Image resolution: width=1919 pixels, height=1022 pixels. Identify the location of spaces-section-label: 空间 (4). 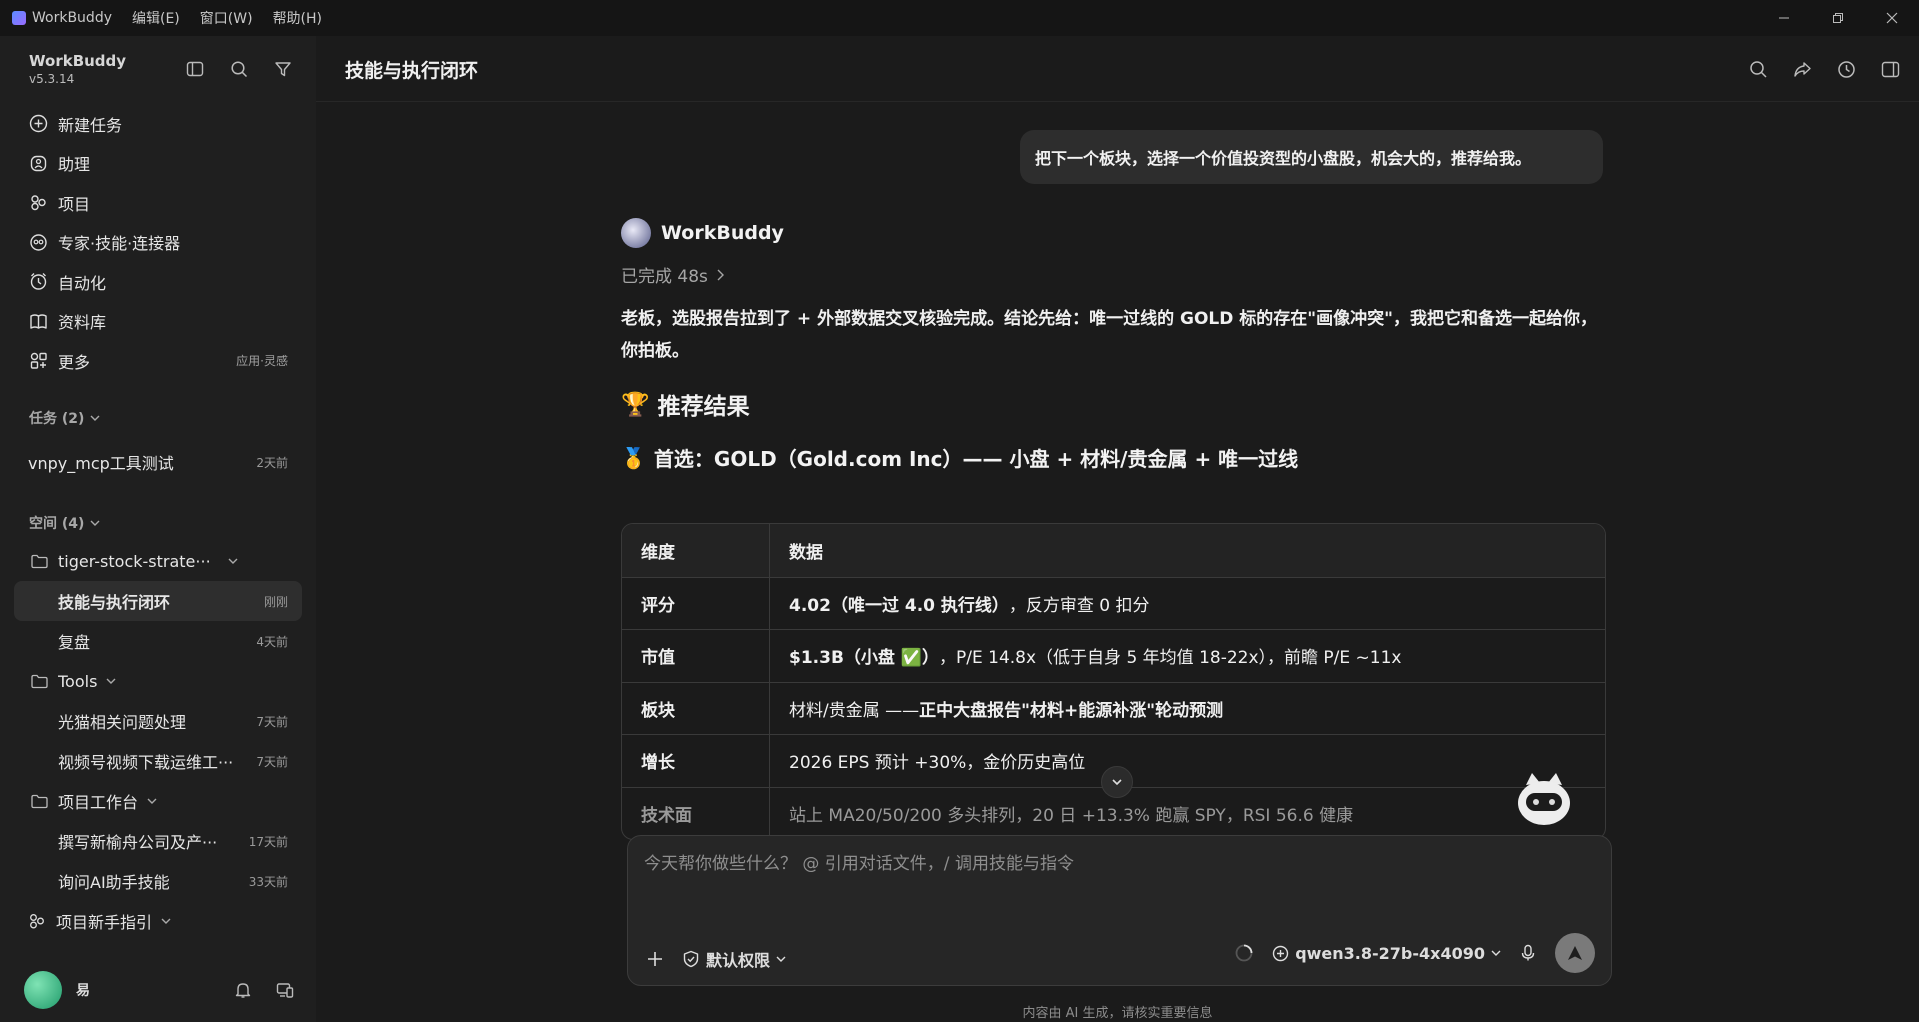
(57, 524).